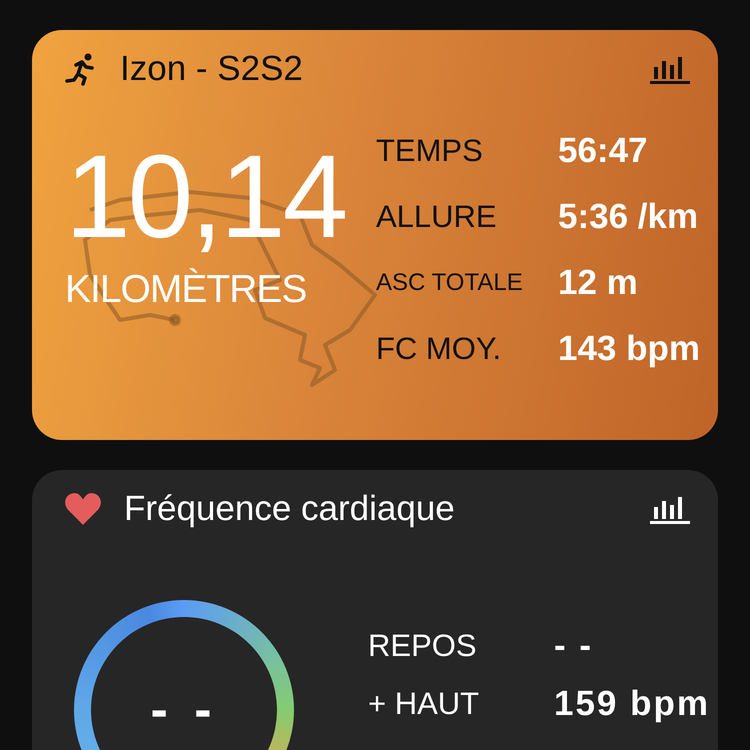 This screenshot has height=750, width=750. Describe the element at coordinates (574, 646) in the screenshot. I see `stat-value: - -` at that location.